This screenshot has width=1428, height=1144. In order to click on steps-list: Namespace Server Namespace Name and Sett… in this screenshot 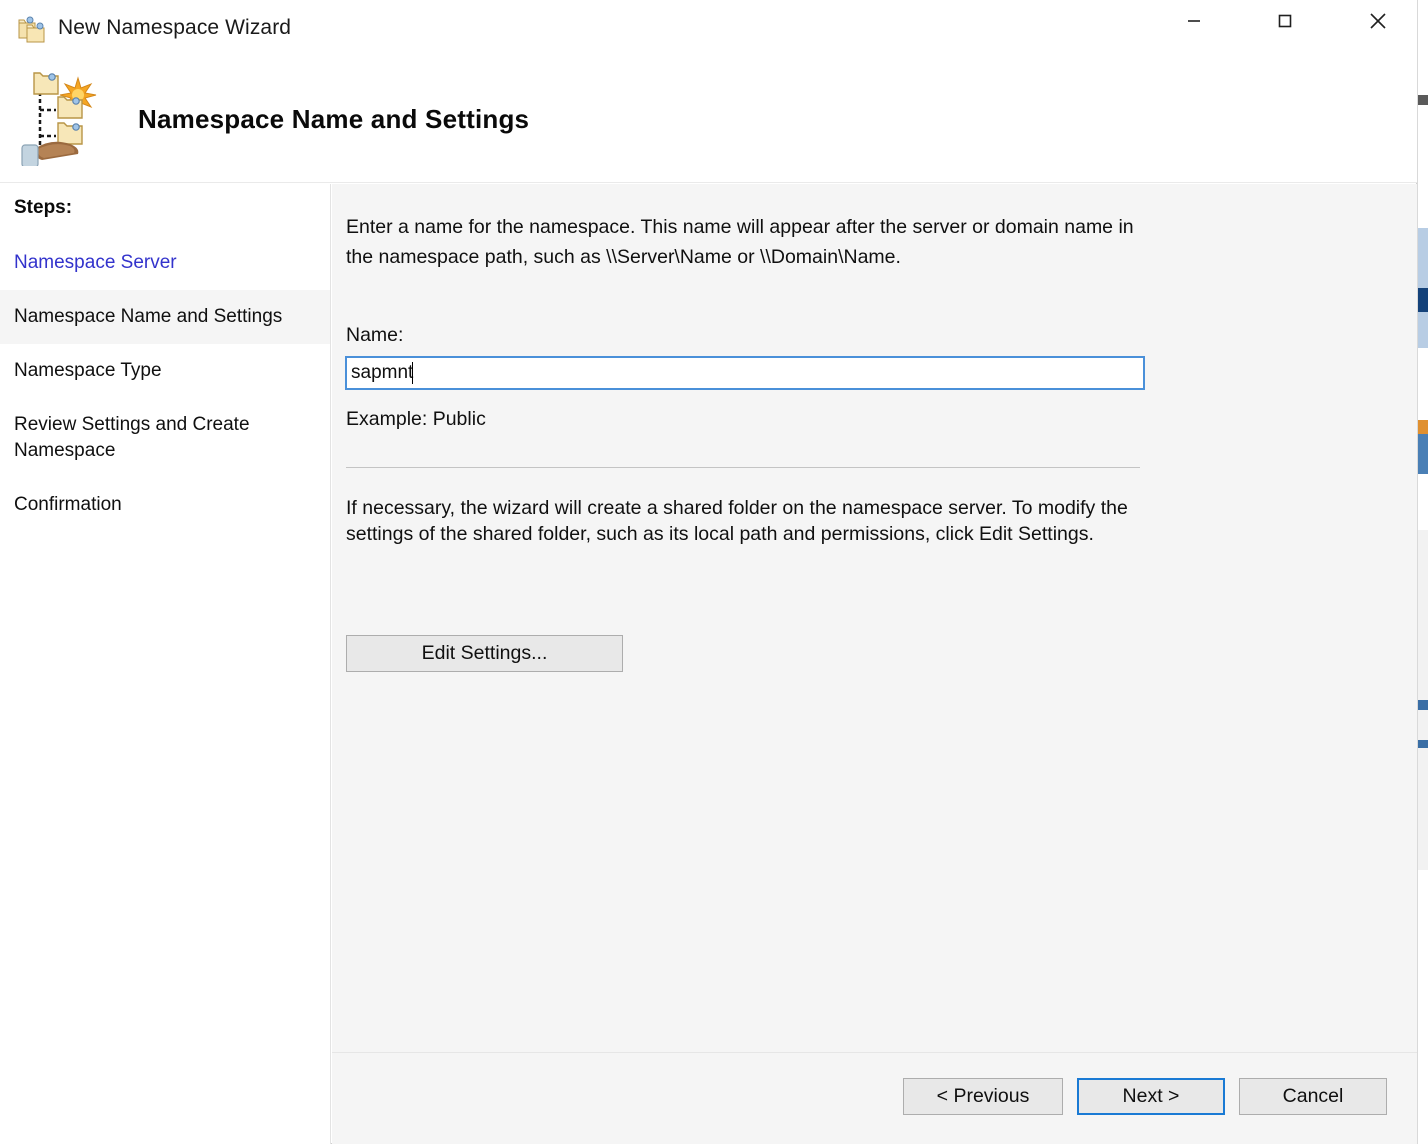, I will do `click(165, 384)`.